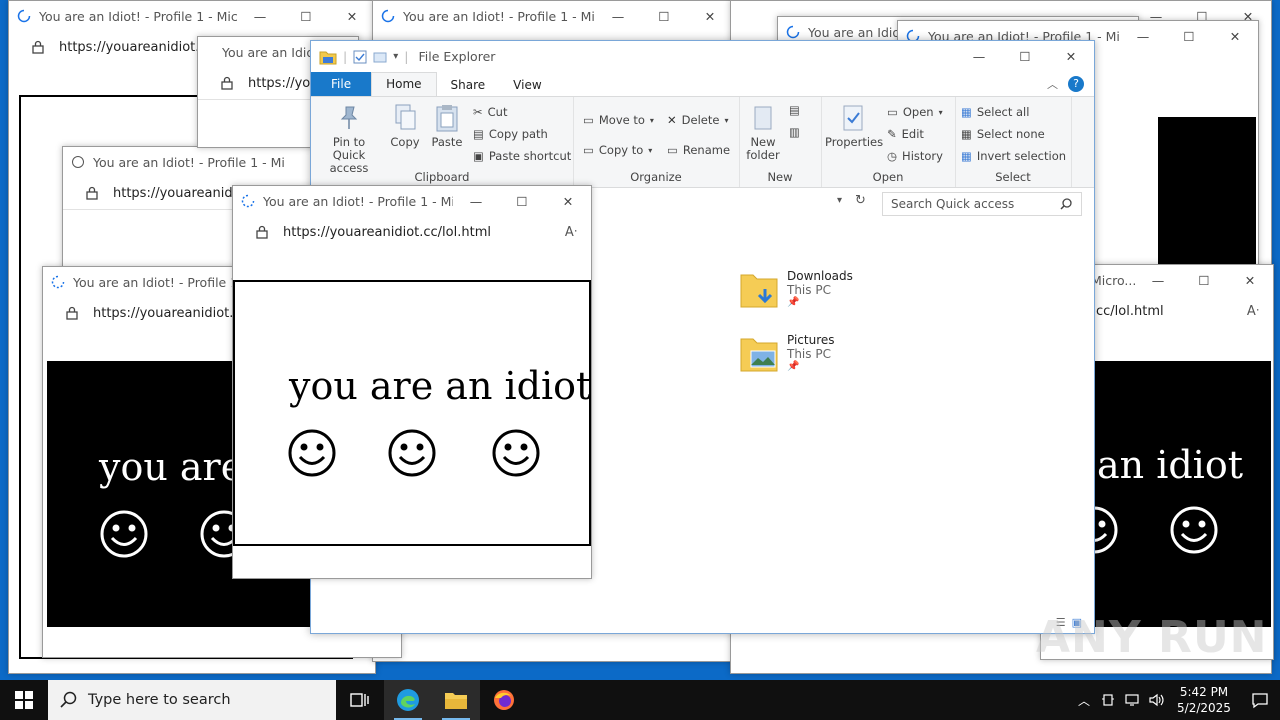 The height and width of the screenshot is (720, 1280). I want to click on history-icon: ◷, so click(892, 156).